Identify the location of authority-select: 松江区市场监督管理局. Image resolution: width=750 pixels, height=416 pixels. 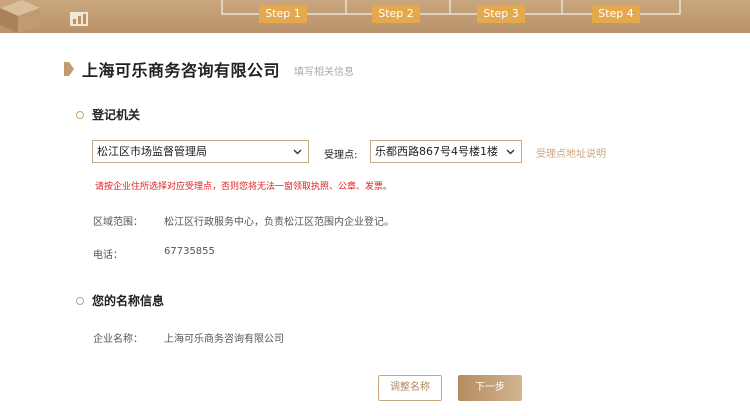
(200, 151).